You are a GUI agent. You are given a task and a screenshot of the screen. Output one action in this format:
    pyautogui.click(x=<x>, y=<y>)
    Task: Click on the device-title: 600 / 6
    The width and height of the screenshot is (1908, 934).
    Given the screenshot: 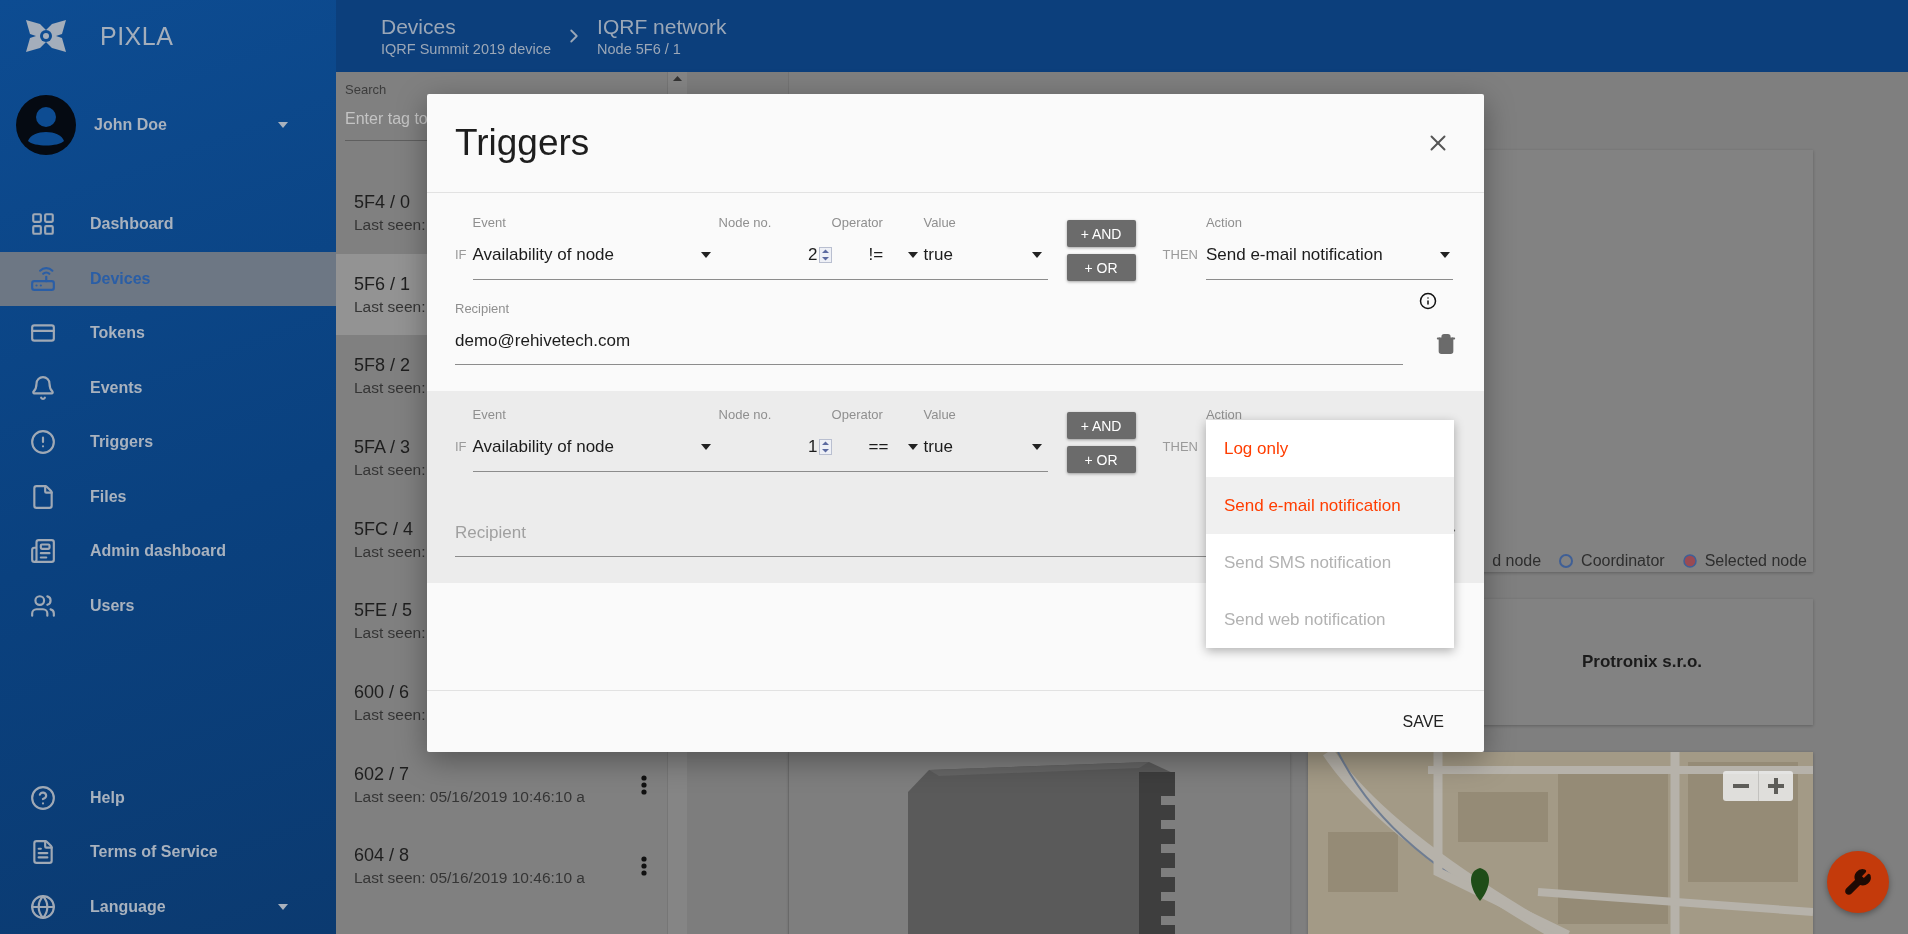 What is the action you would take?
    pyautogui.click(x=382, y=692)
    